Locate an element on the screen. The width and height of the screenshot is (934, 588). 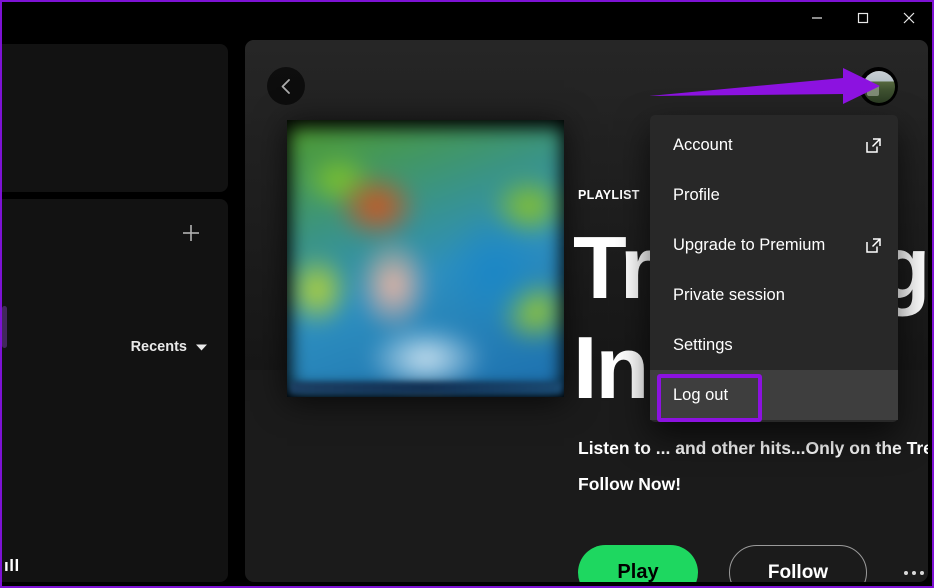
playlist-cover-art is located at coordinates (425, 258).